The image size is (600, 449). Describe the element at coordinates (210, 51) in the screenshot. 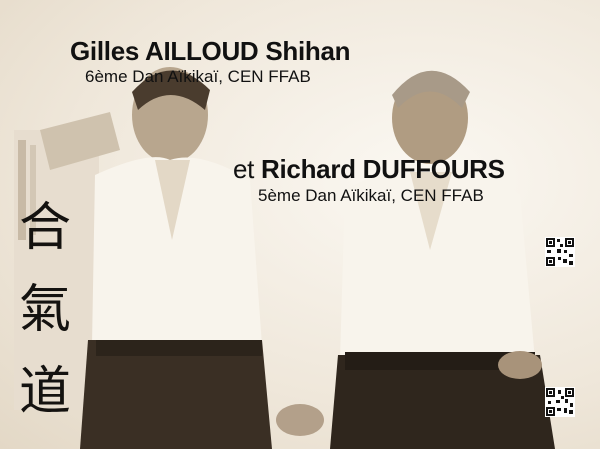

I see `teacher-1-name: Gilles AILLOUD Shihan` at that location.